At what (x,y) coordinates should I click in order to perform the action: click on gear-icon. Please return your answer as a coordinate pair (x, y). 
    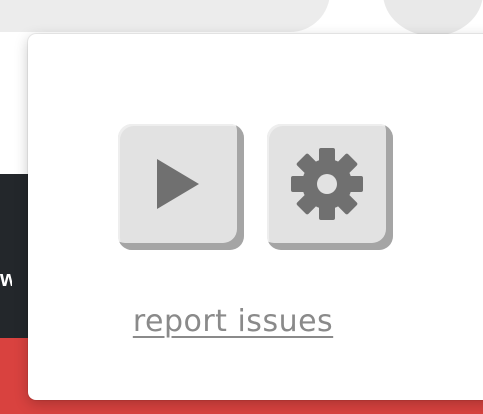
    Looking at the image, I should click on (327, 184).